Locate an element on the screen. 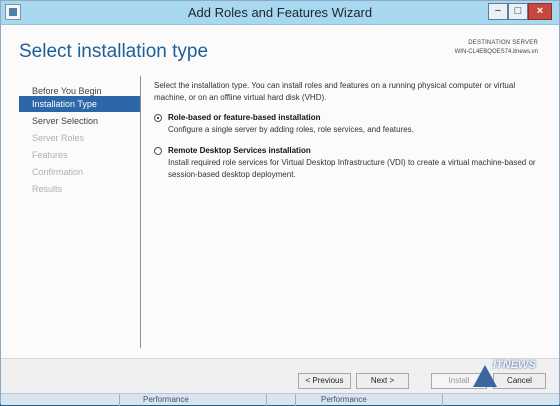 The height and width of the screenshot is (406, 560). role-based-label: Role-based or feature-based installation is located at coordinates (244, 117).